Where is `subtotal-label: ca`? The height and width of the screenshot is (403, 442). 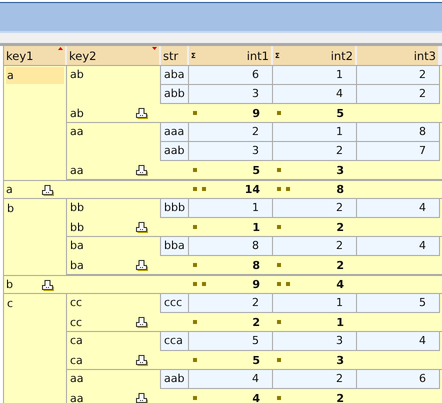 subtotal-label: ca is located at coordinates (76, 360).